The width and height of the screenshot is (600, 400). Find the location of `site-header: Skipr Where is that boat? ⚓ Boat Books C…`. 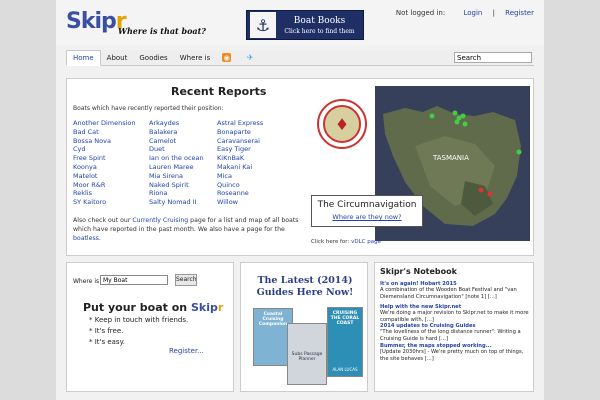

site-header: Skipr Where is that boat? ⚓ Boat Books C… is located at coordinates (300, 23).